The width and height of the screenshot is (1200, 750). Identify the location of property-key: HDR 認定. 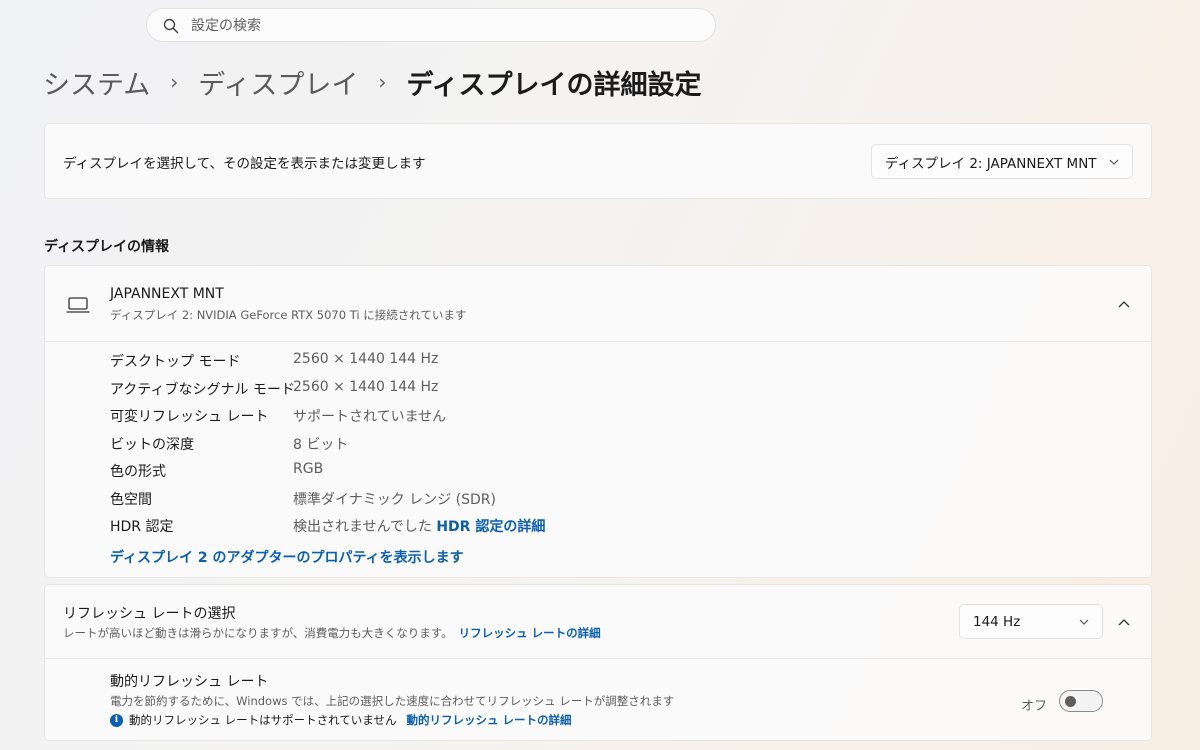
(142, 527).